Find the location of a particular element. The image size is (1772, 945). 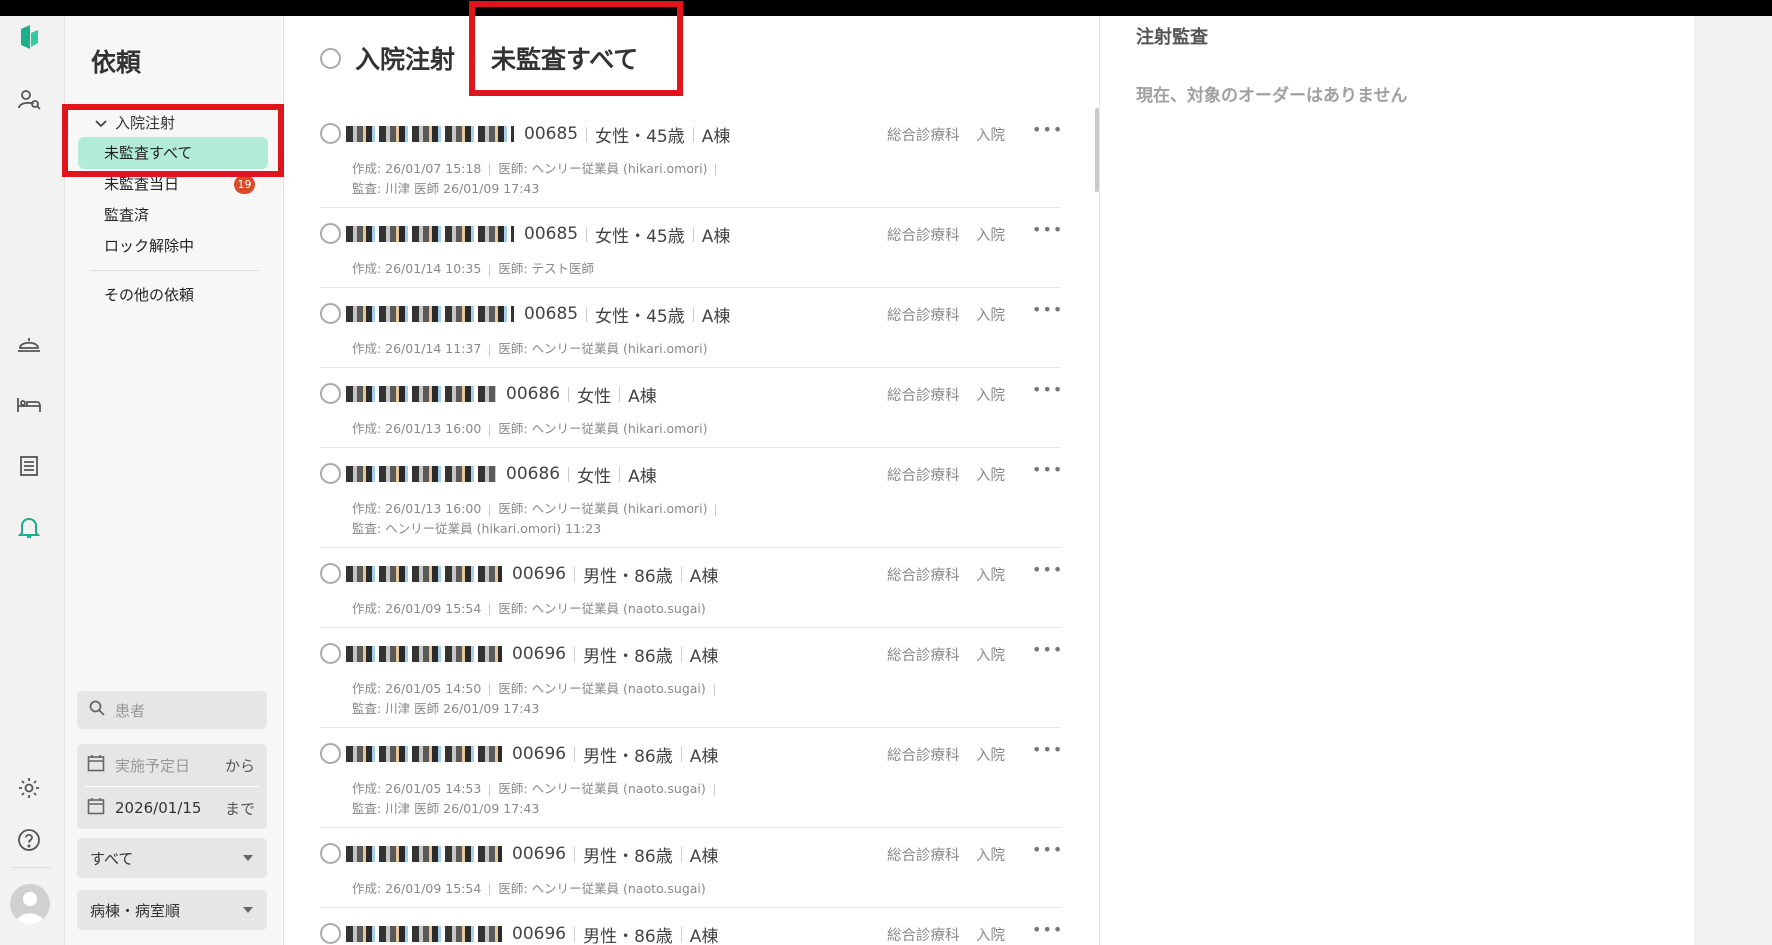

document-list-icon is located at coordinates (29, 466).